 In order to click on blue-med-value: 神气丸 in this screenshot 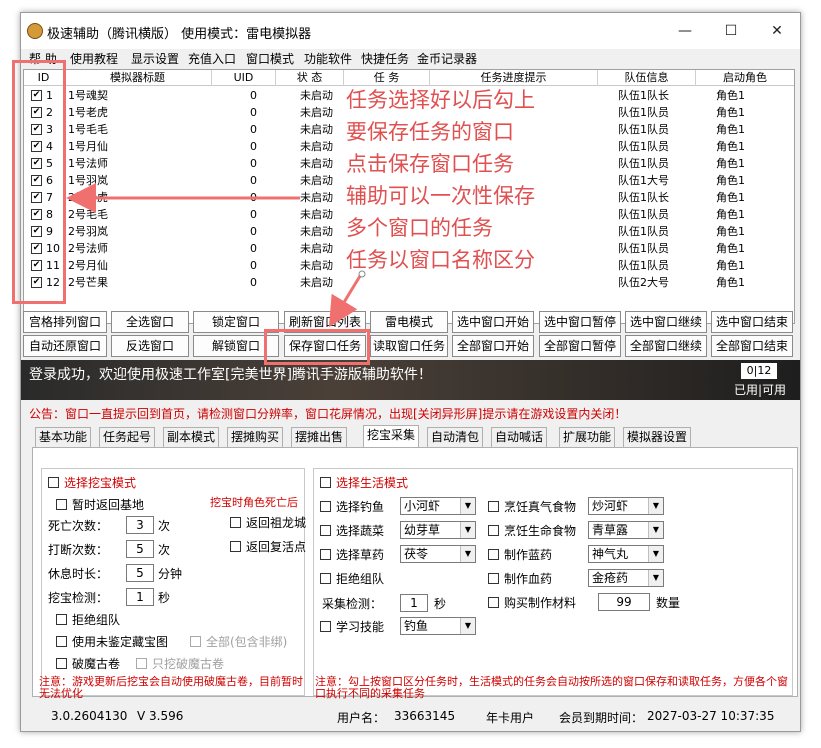, I will do `click(610, 554)`.